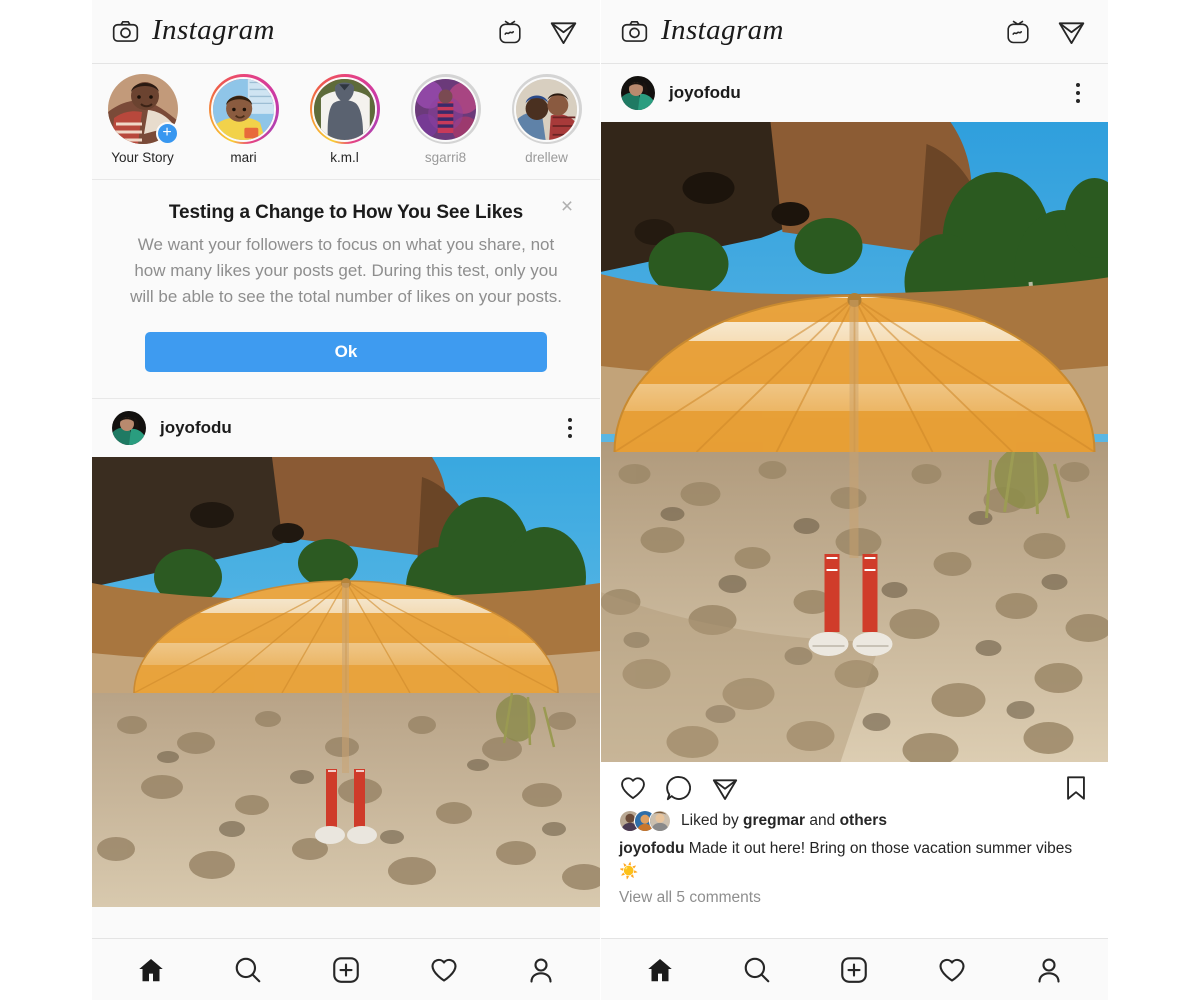  Describe the element at coordinates (346, 352) in the screenshot. I see `ok-button: Ok` at that location.